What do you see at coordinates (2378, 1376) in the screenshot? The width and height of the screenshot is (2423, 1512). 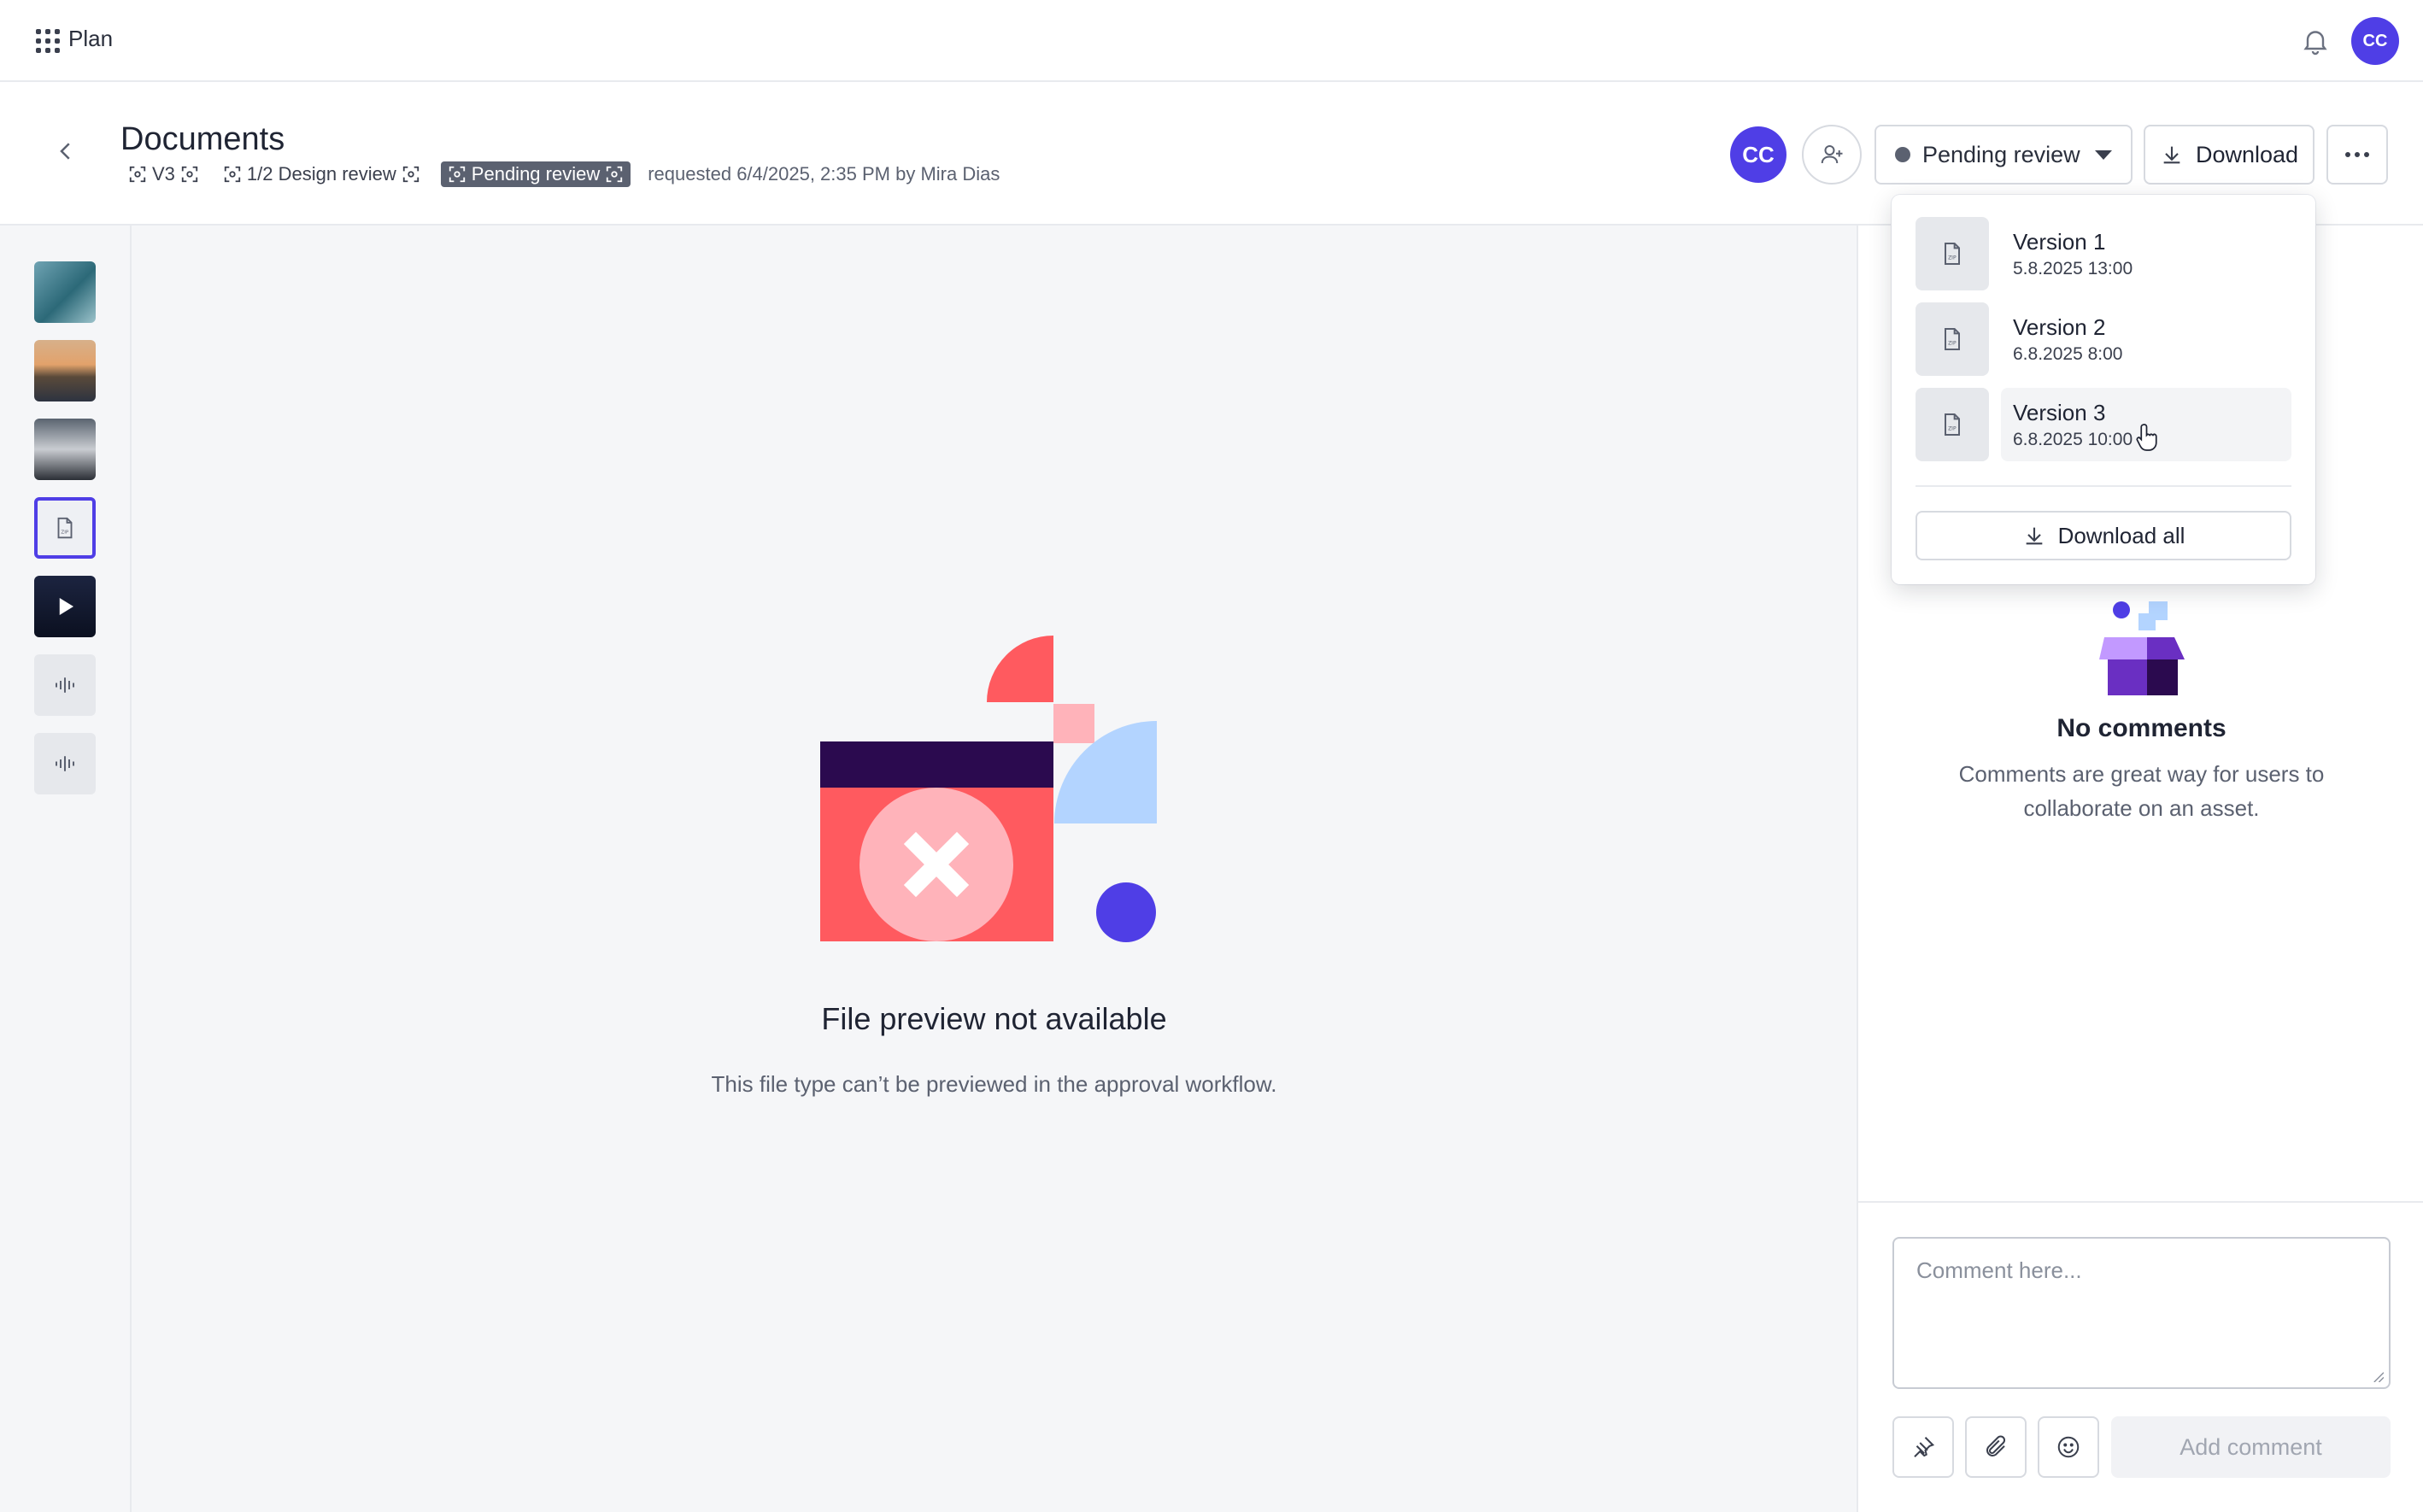 I see `resize-grip-icon` at bounding box center [2378, 1376].